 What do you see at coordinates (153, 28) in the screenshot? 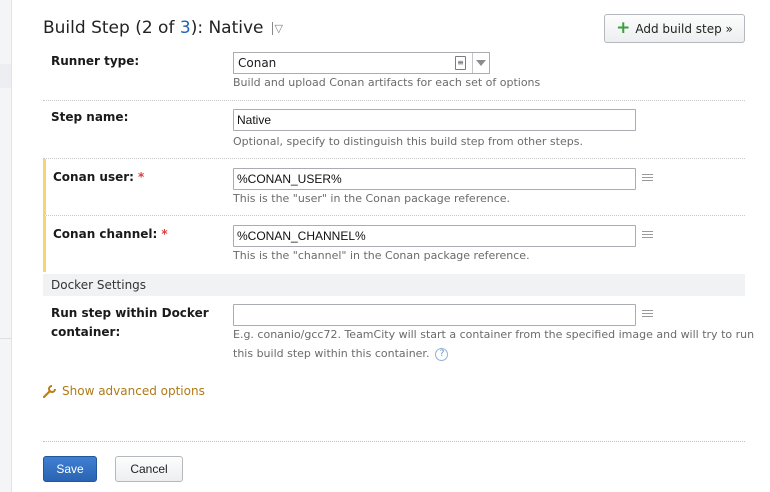
I see `page-title: Build Step (2 of 3): Native` at bounding box center [153, 28].